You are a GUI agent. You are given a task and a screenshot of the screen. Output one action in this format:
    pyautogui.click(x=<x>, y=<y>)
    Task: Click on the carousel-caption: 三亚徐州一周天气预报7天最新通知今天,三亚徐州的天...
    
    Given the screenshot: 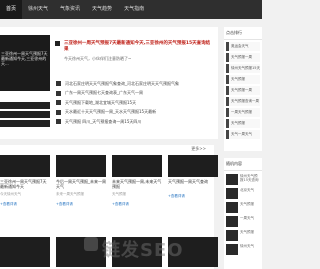 What is the action you would take?
    pyautogui.click(x=24, y=58)
    